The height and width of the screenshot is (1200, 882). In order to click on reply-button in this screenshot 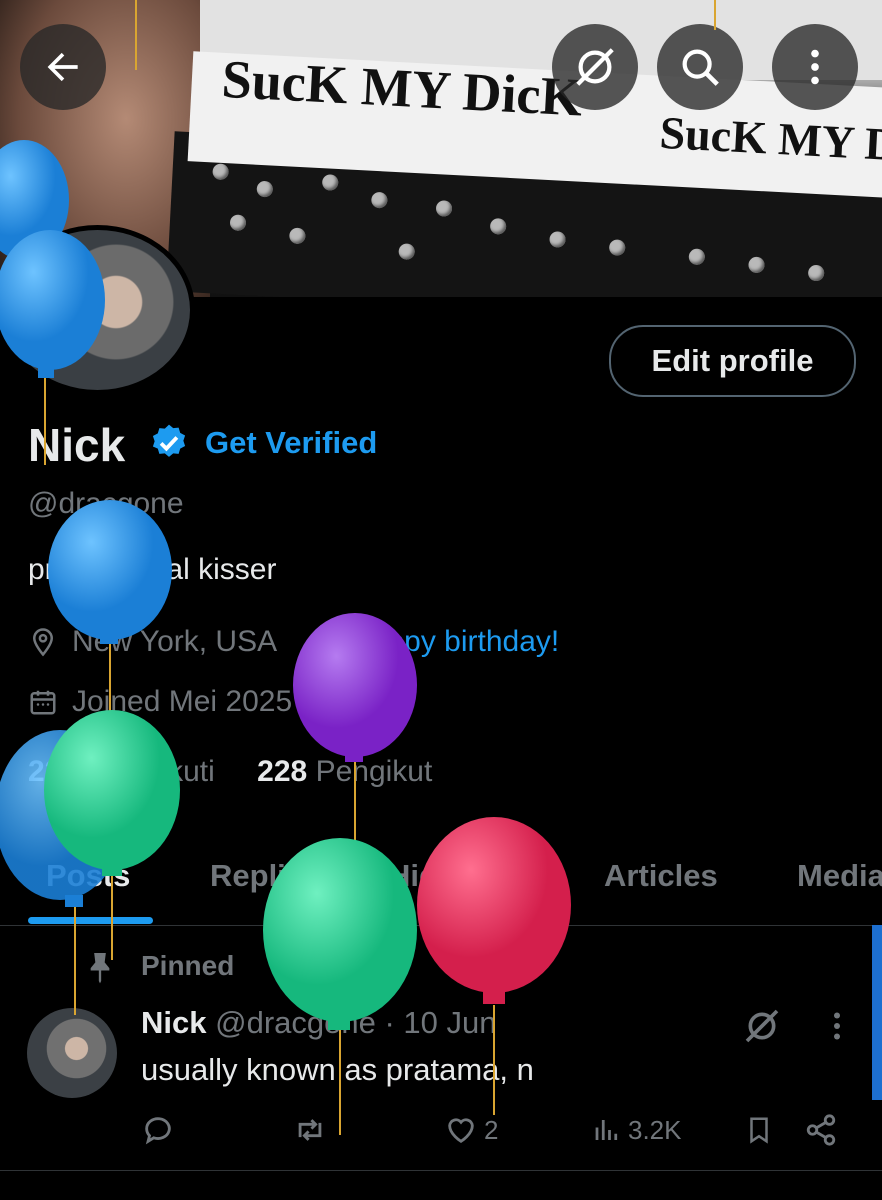, I will do `click(158, 1130)`.